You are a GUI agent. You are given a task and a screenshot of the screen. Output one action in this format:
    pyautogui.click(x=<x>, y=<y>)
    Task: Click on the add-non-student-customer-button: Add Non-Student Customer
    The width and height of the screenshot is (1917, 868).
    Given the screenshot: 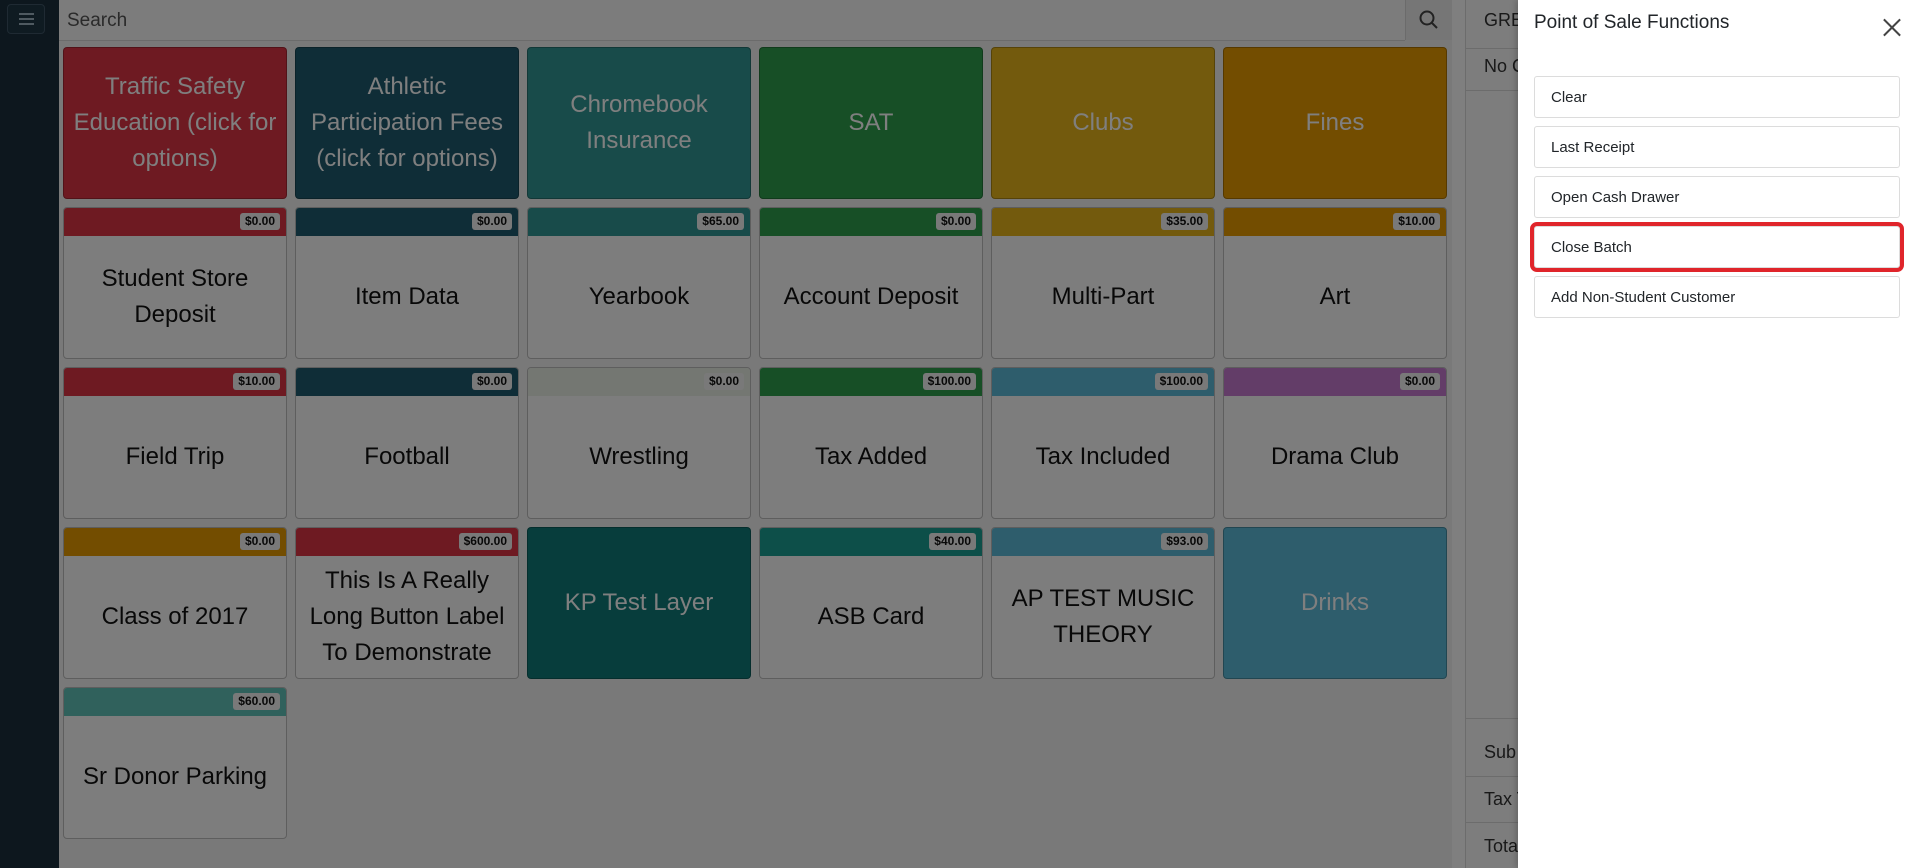 What is the action you would take?
    pyautogui.click(x=1717, y=297)
    